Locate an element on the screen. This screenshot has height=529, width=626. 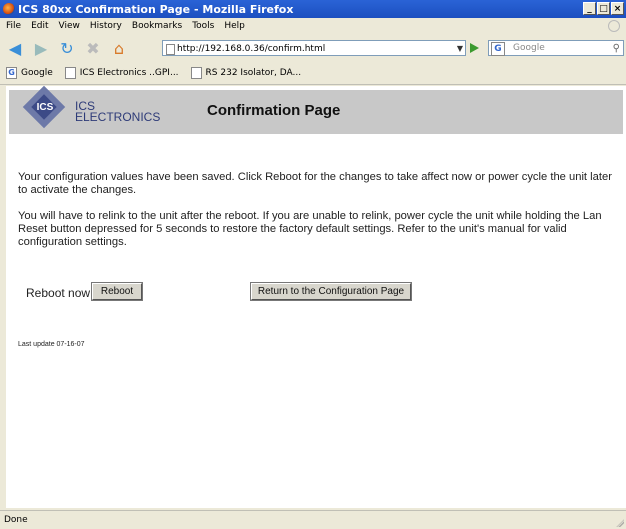
firefox-icon is located at coordinates (9, 9).